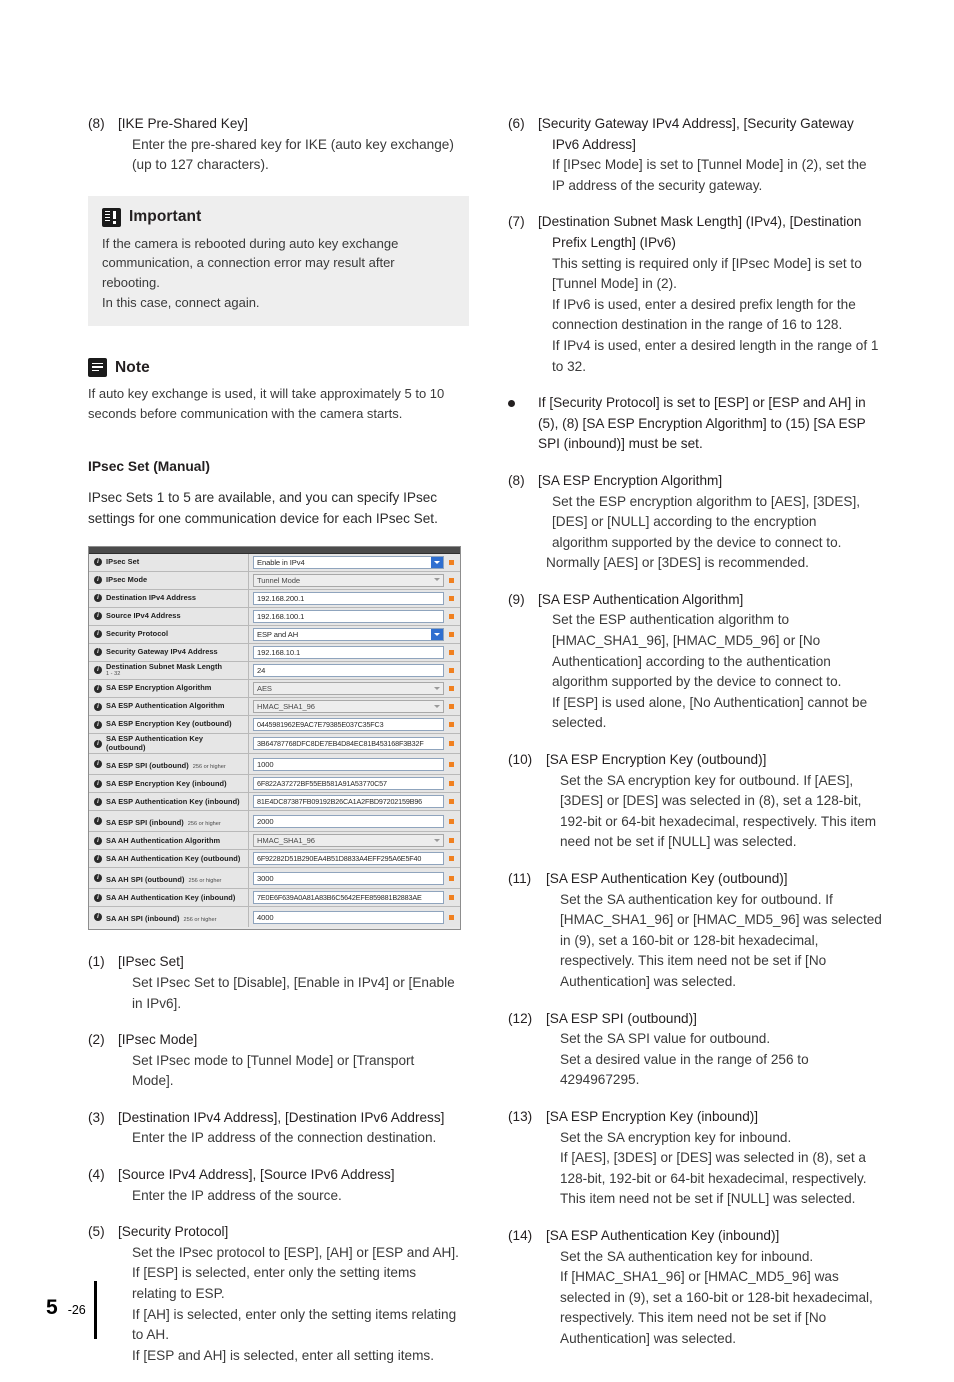  I want to click on settings-row: i Security Protocol ESP and AH, so click(274, 634).